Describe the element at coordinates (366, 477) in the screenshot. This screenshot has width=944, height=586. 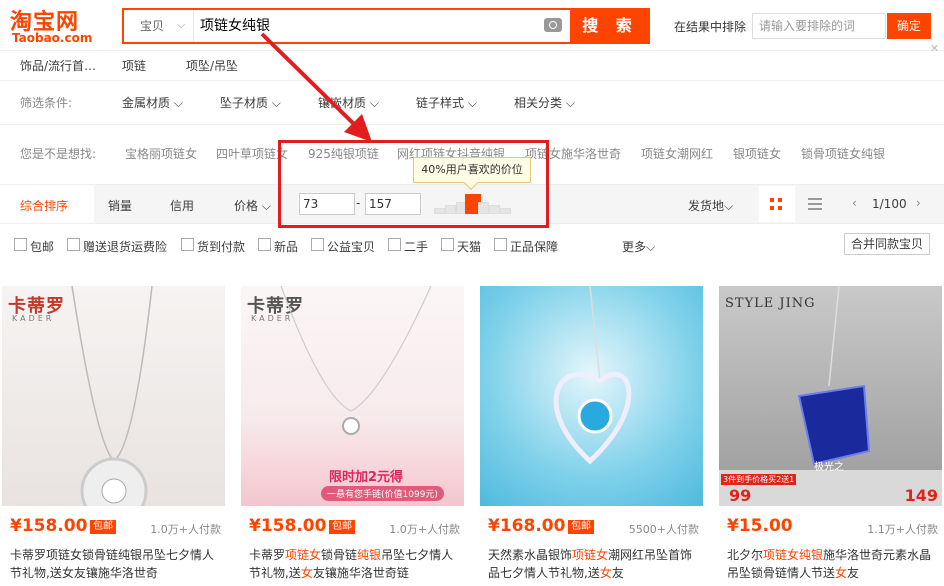
I see `promo-text: 限时加2元得` at that location.